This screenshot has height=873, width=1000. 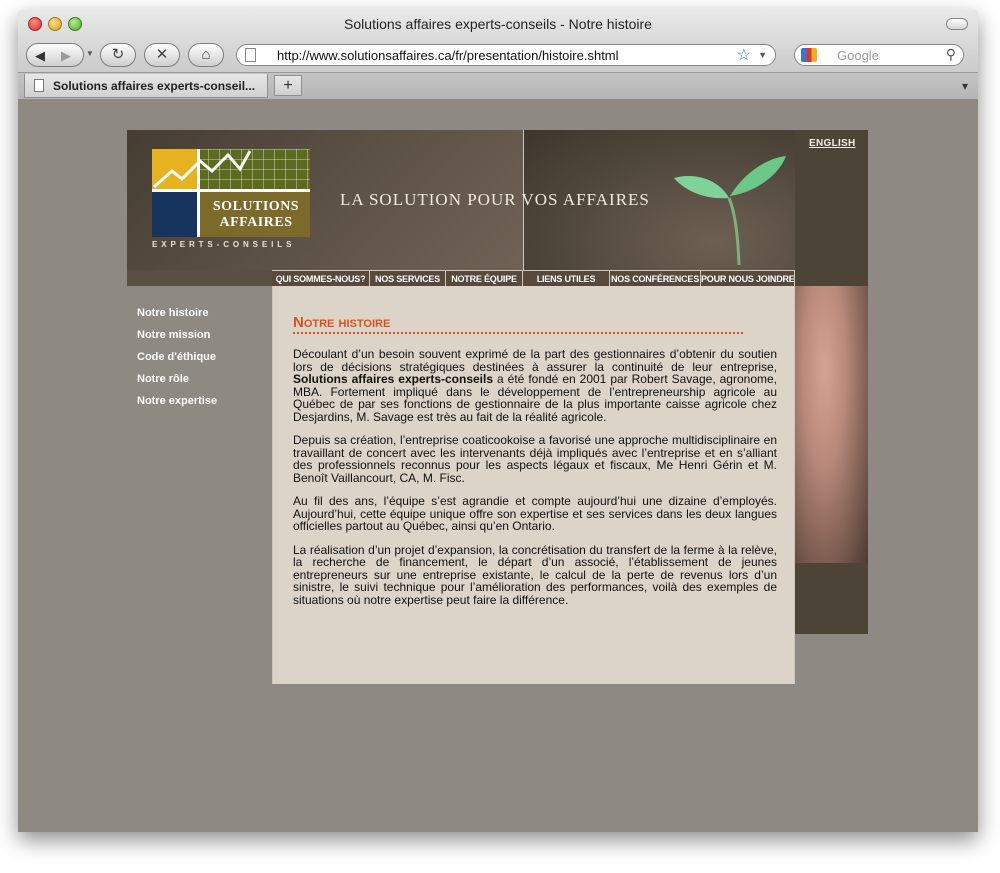 I want to click on language-column: ENGLISH, so click(x=831, y=208).